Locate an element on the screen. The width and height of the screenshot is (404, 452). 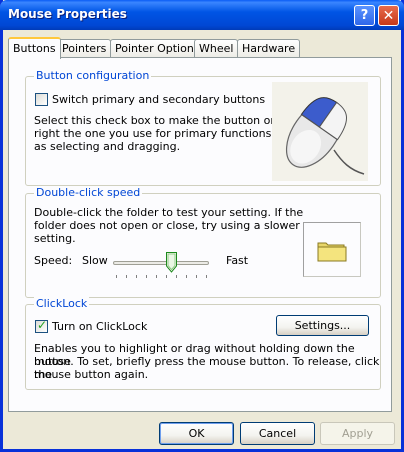
close-icon: ✕ is located at coordinates (388, 15).